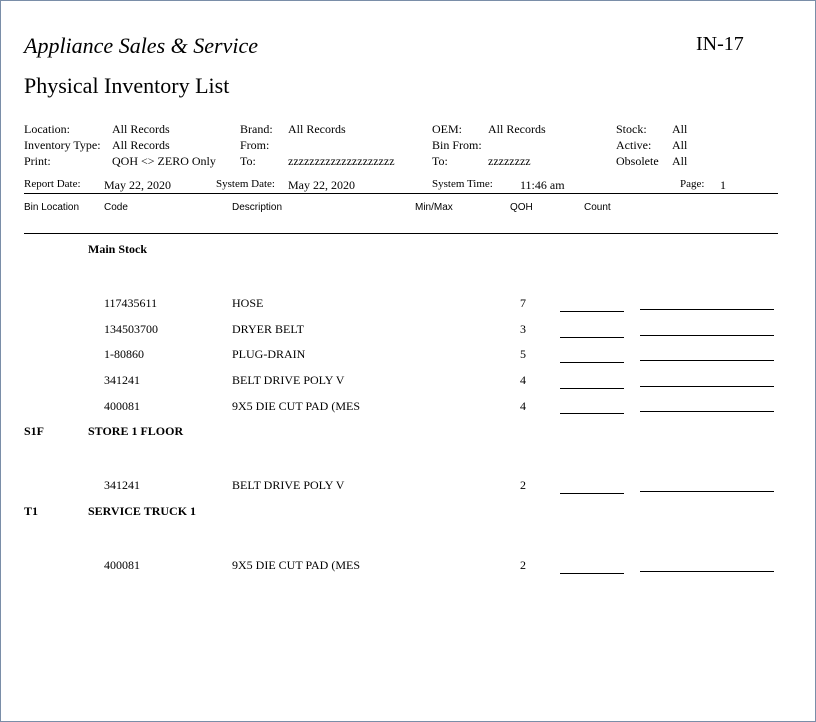 This screenshot has width=816, height=722. What do you see at coordinates (401, 193) in the screenshot?
I see `header-rule-top` at bounding box center [401, 193].